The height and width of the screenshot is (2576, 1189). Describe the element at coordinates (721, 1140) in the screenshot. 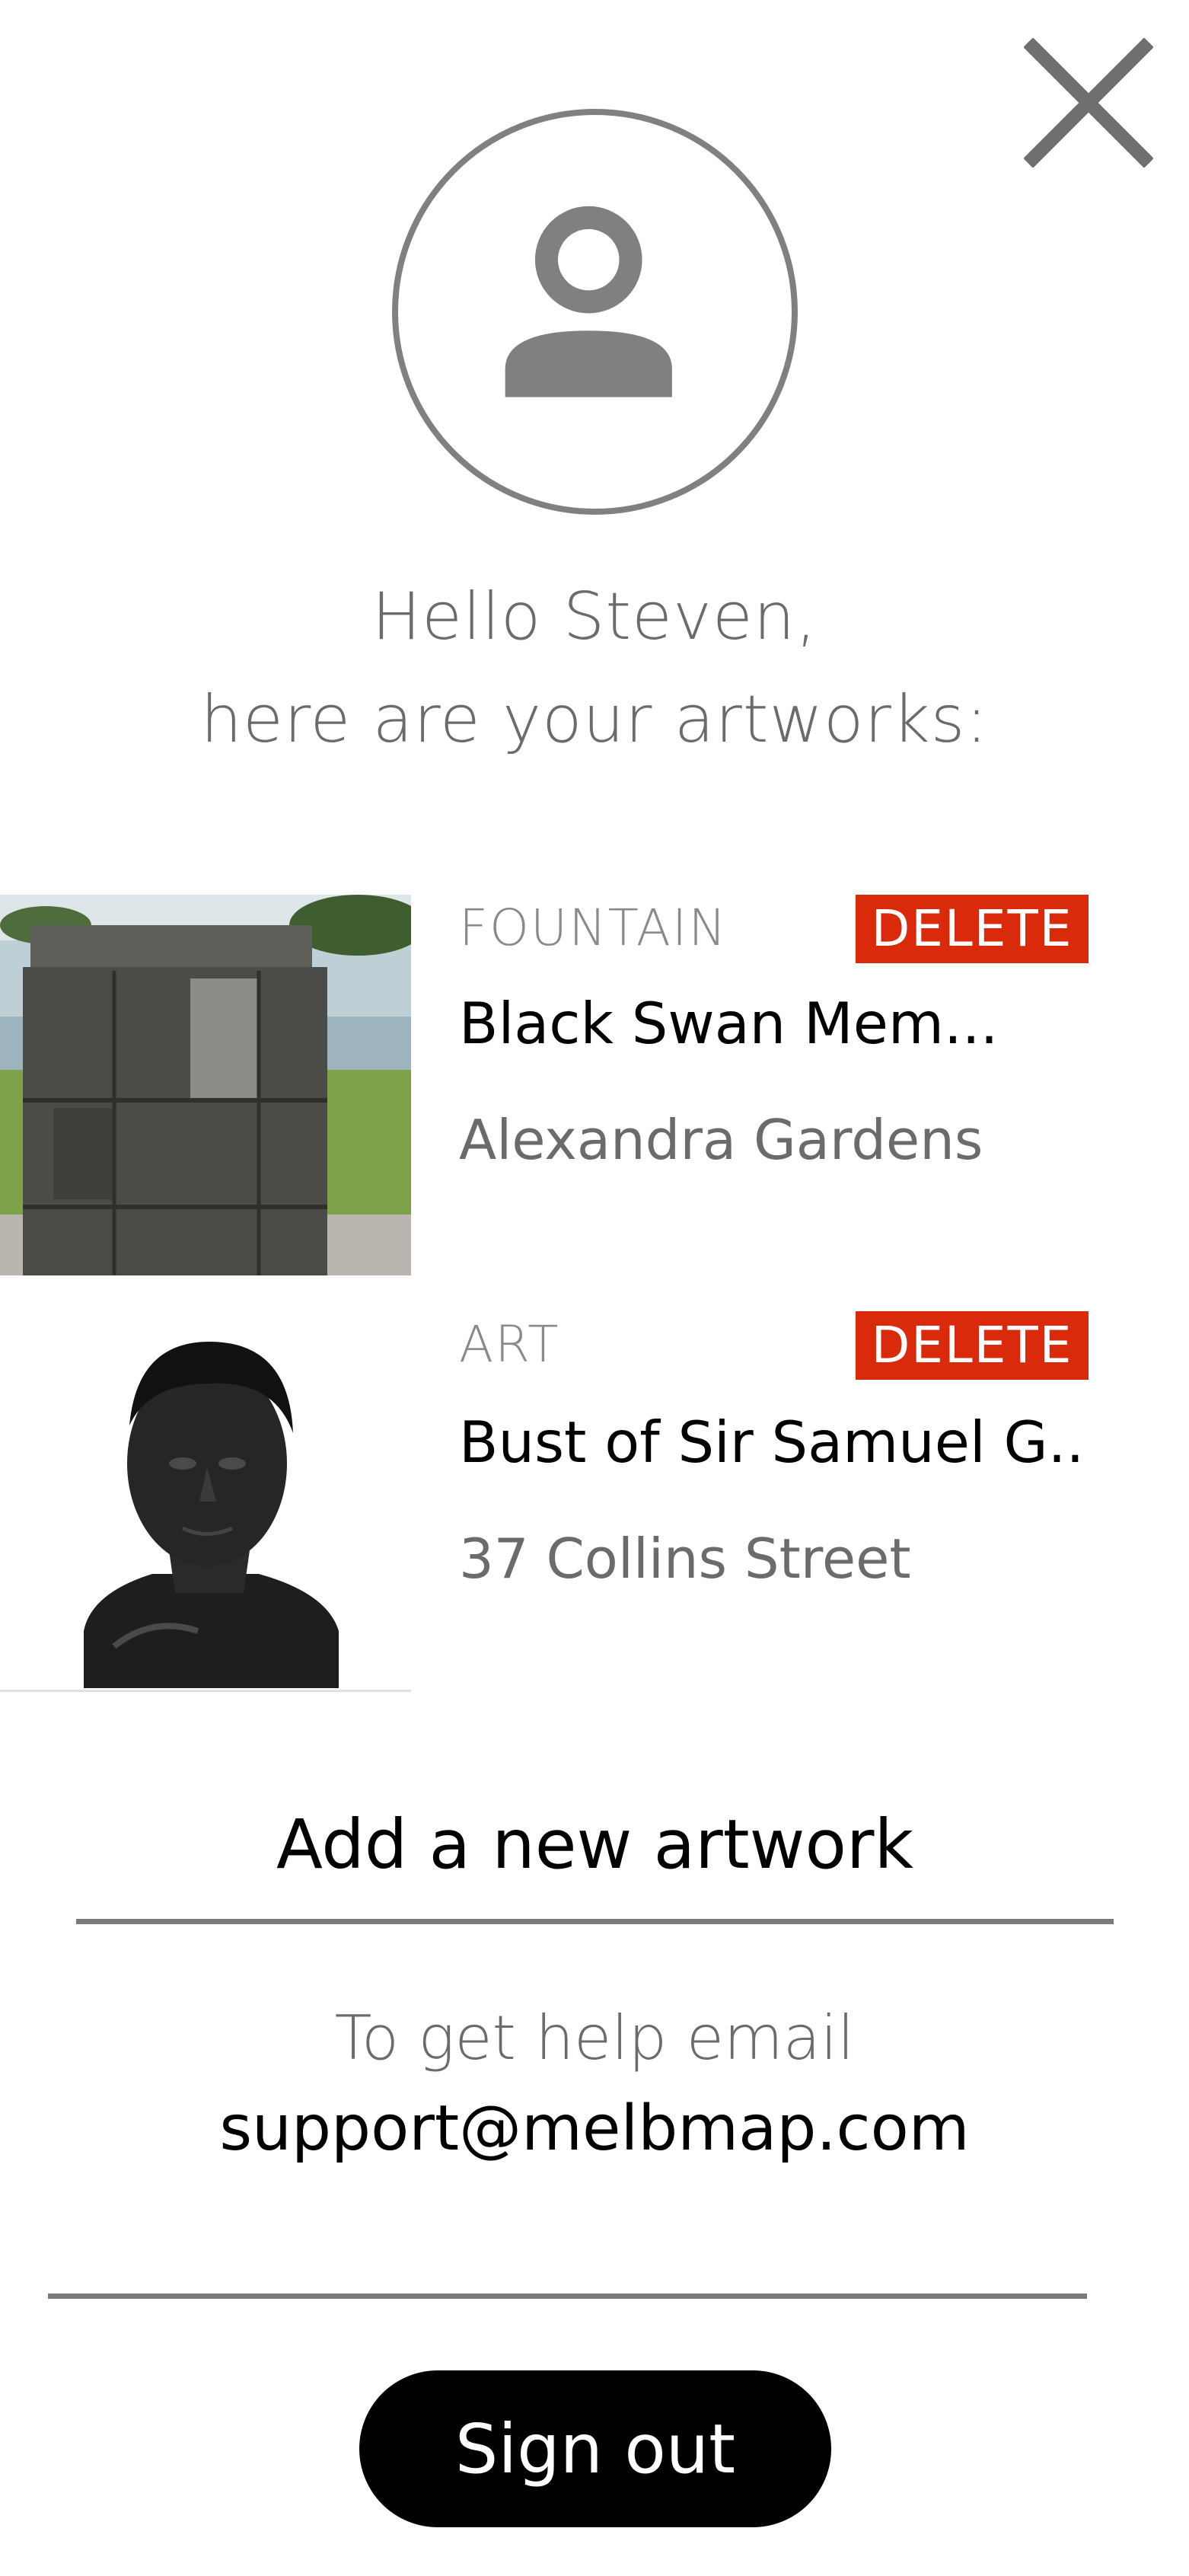

I see `artwork-location: Alexandra Gardens` at that location.